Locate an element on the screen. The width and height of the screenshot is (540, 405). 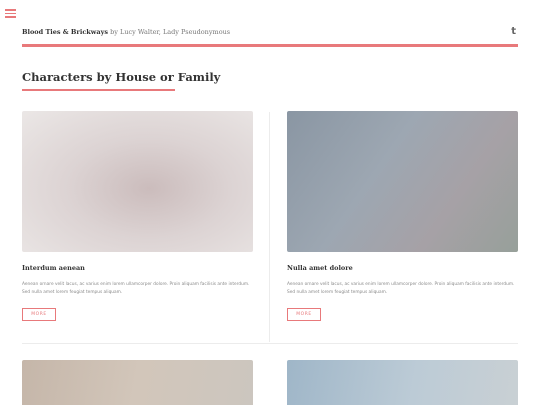
menu-icon is located at coordinates (10, 13).